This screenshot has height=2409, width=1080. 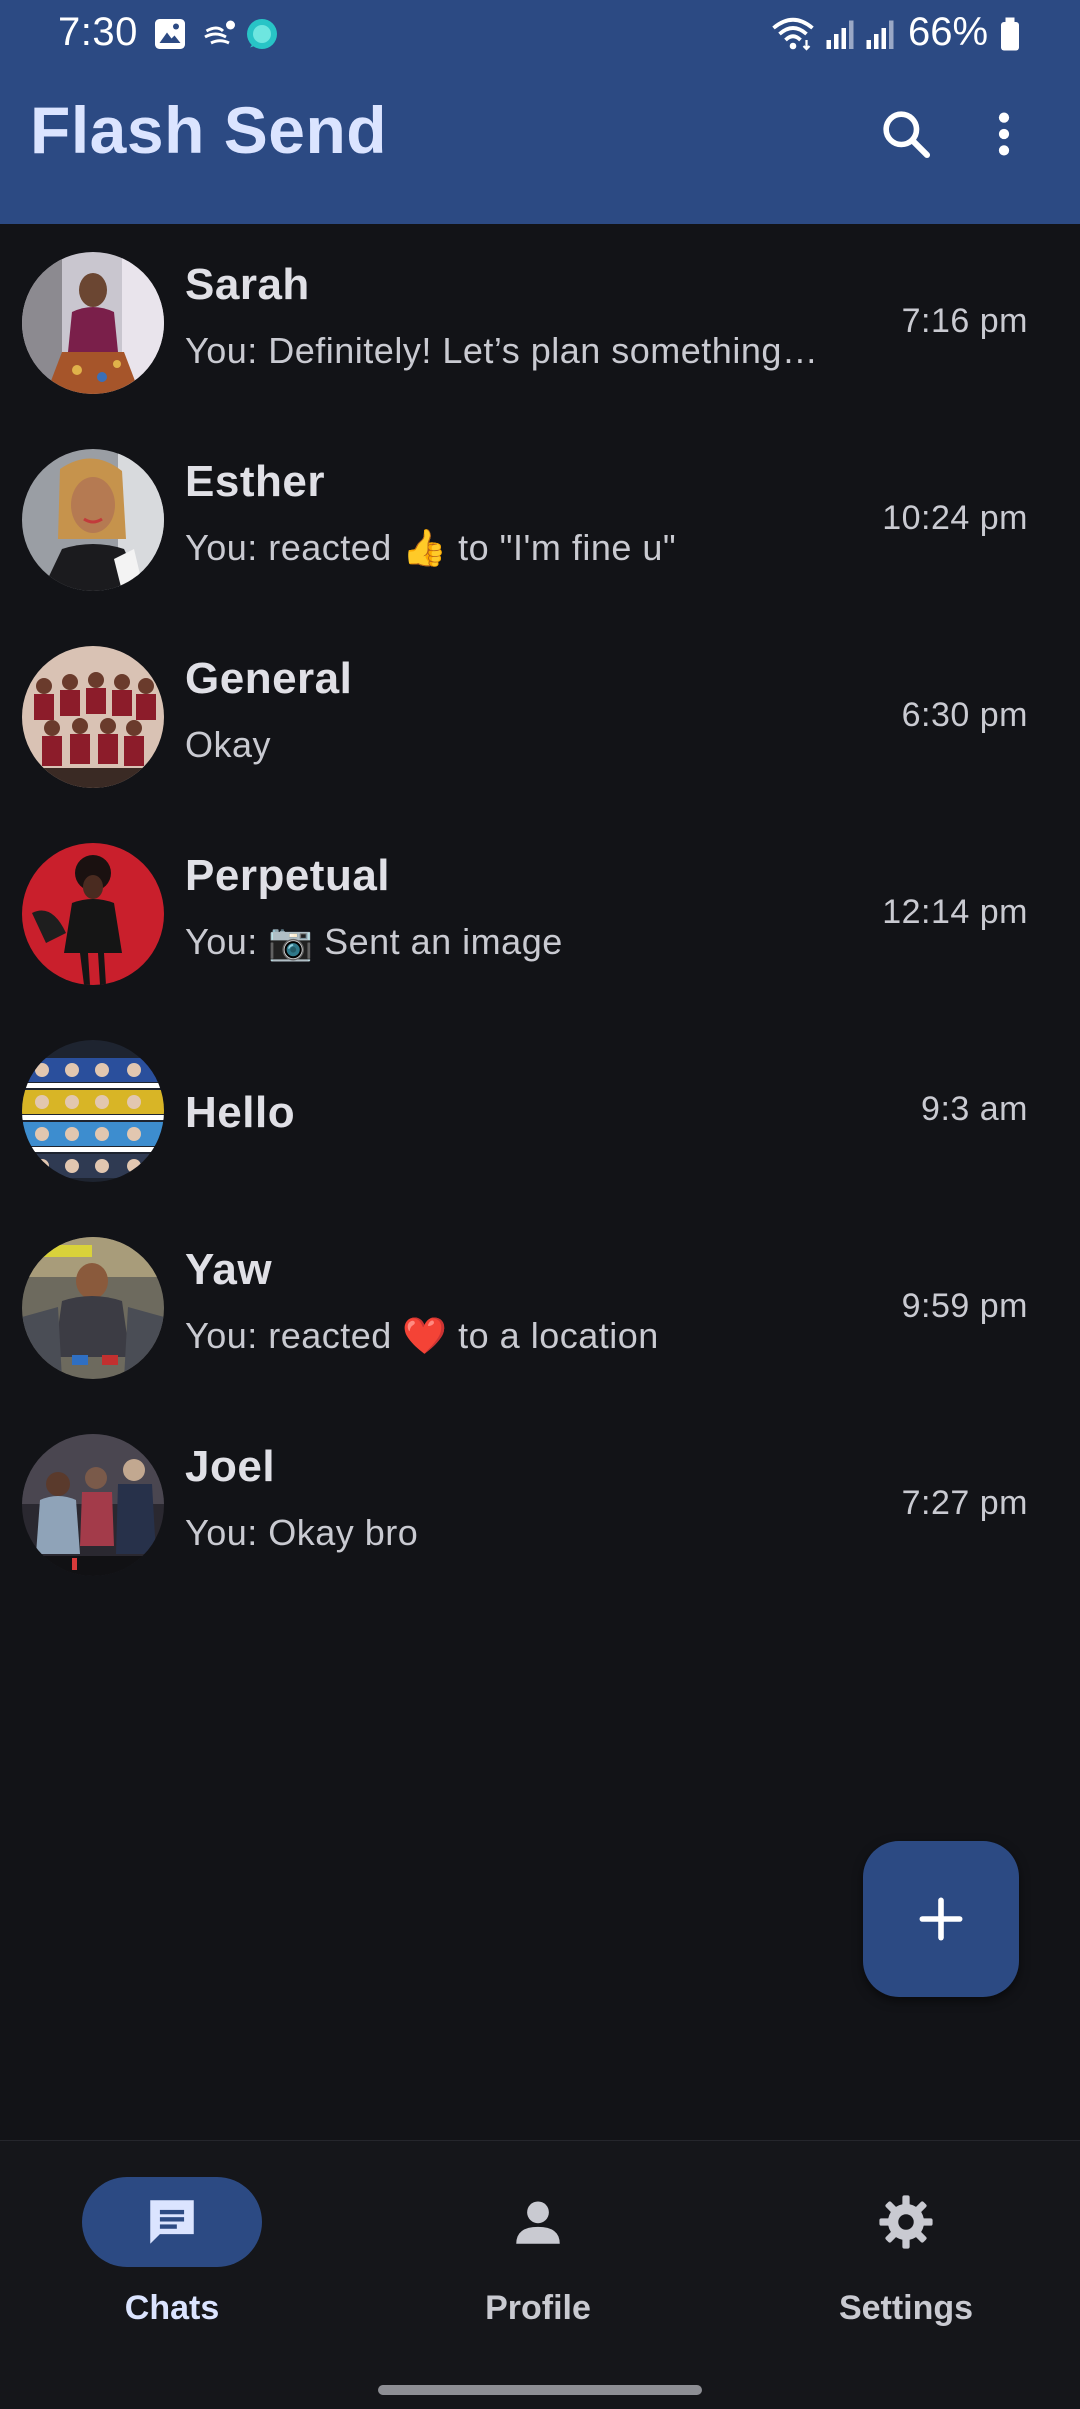 What do you see at coordinates (229, 1269) in the screenshot?
I see `chat-name: Yaw` at bounding box center [229, 1269].